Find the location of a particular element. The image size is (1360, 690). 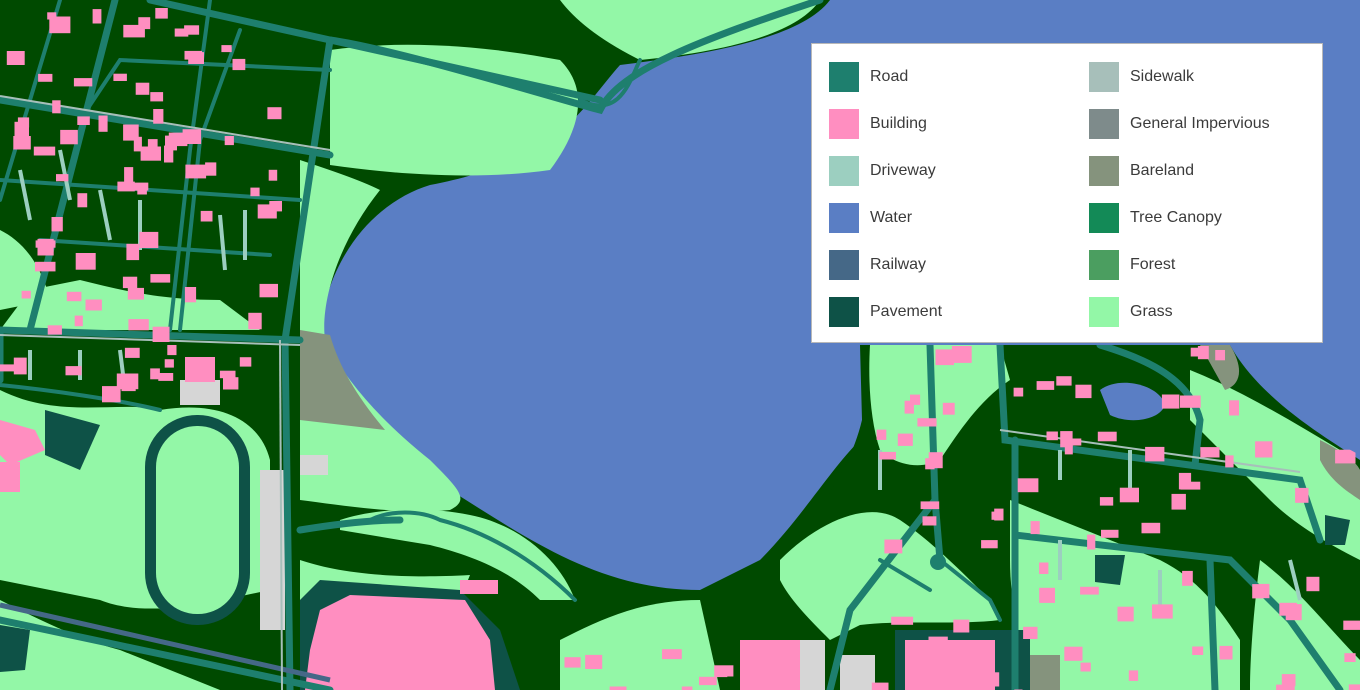

legend-item-grass: Grass is located at coordinates (1131, 312).